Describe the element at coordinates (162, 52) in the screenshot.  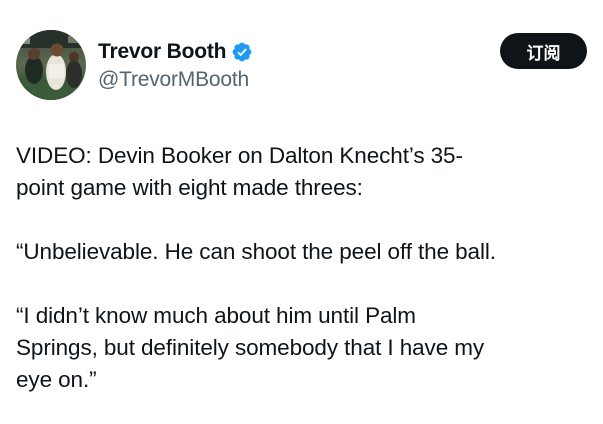
I see `author-display-name: Trevor Booth` at that location.